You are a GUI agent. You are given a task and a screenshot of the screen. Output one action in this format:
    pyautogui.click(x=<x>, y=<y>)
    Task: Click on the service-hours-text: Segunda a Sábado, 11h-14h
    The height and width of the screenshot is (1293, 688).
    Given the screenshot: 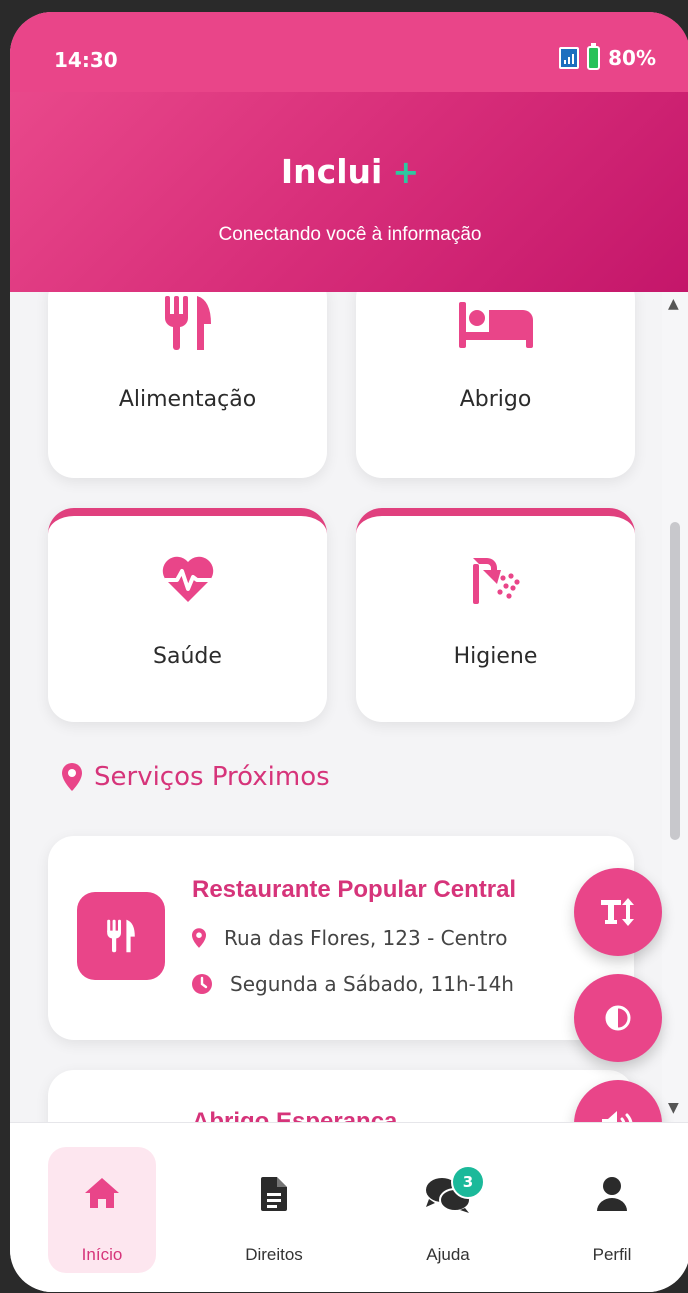 What is the action you would take?
    pyautogui.click(x=372, y=984)
    